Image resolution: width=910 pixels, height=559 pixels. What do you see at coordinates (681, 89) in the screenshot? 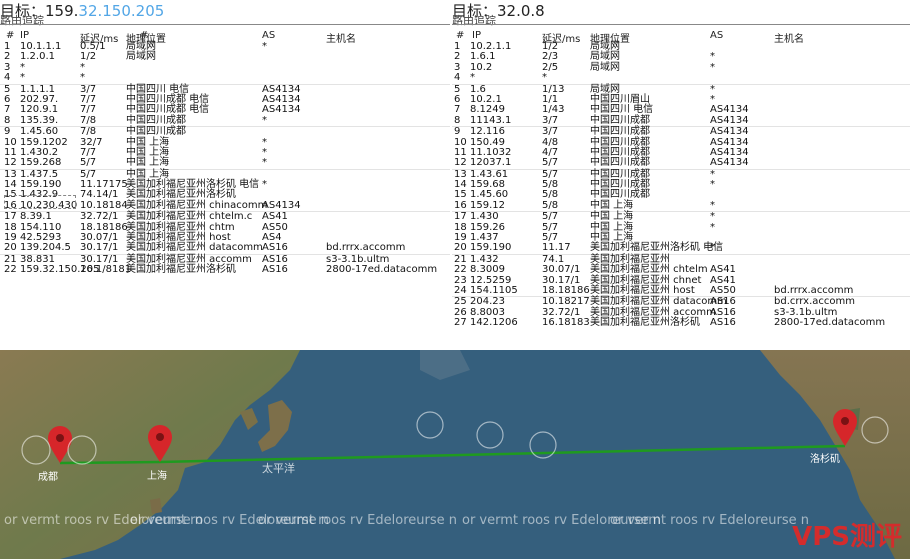
I see `table-row: 5 1.6 1/13 局域网 *` at bounding box center [681, 89].